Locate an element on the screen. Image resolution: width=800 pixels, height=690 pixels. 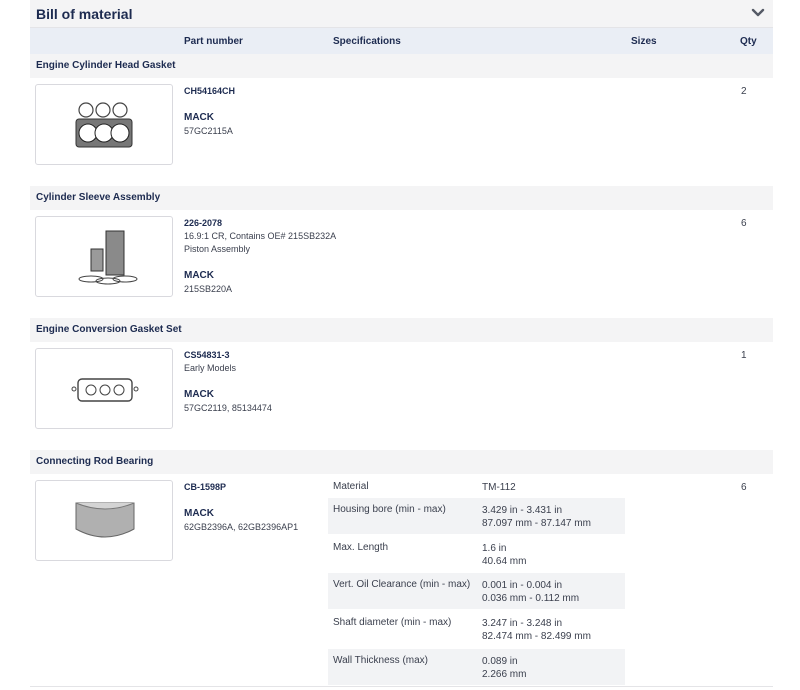
sleeve-assembly-image is located at coordinates (108, 257).